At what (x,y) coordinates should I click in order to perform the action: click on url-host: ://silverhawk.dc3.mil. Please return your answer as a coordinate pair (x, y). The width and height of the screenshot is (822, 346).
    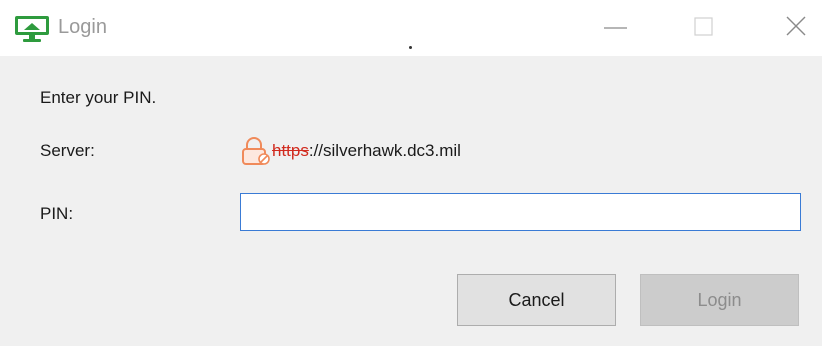
    Looking at the image, I should click on (384, 150).